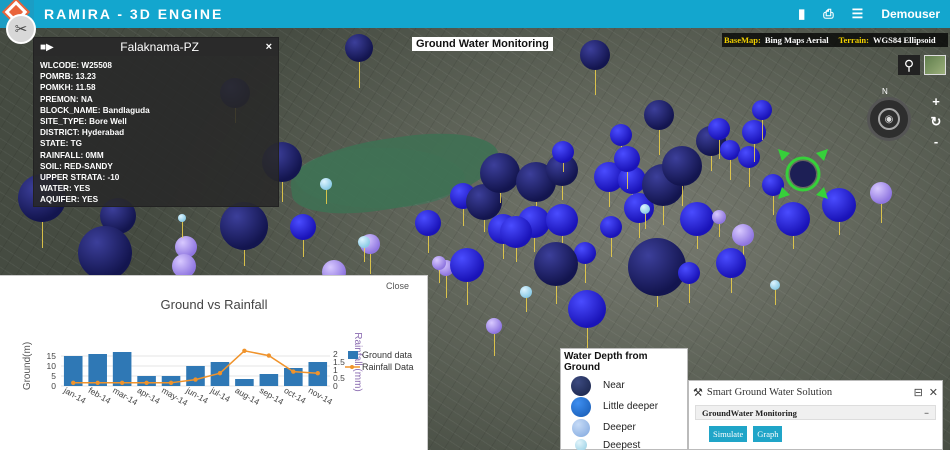  What do you see at coordinates (909, 65) in the screenshot?
I see `search-icon: ⚲` at bounding box center [909, 65].